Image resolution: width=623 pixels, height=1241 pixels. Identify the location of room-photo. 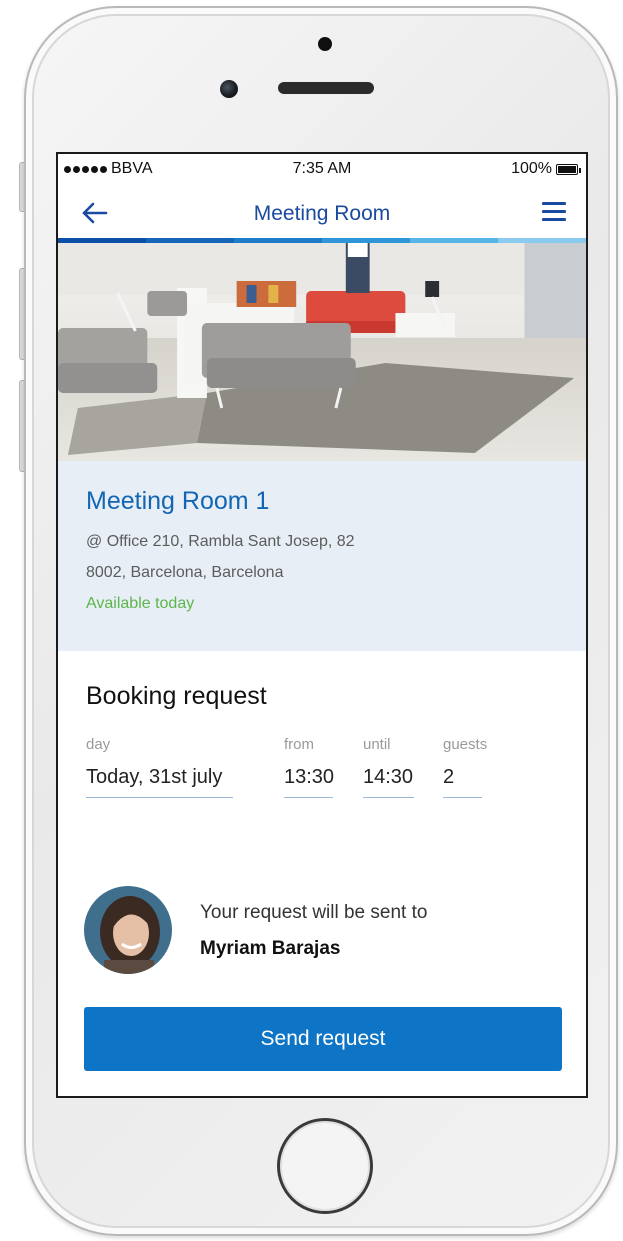
(322, 352).